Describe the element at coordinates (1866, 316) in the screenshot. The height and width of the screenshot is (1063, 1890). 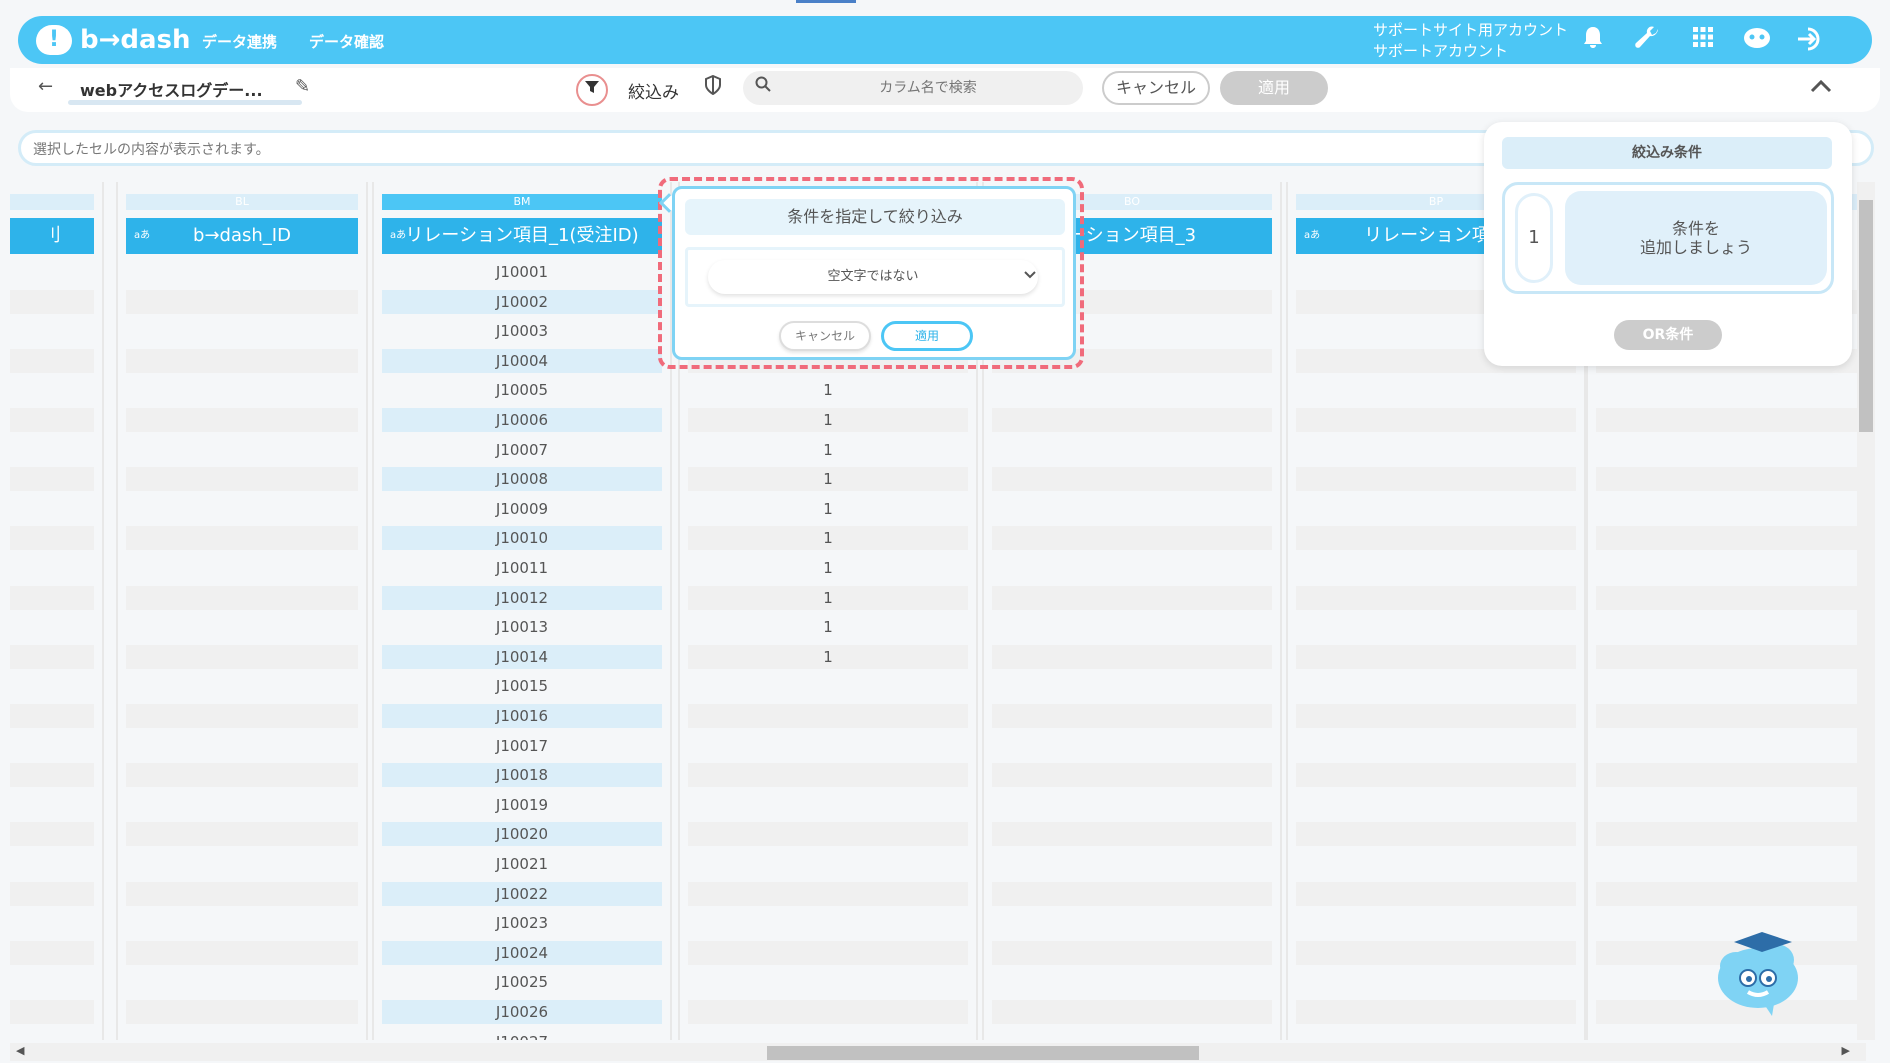
I see `vertical-scroll-thumb` at that location.